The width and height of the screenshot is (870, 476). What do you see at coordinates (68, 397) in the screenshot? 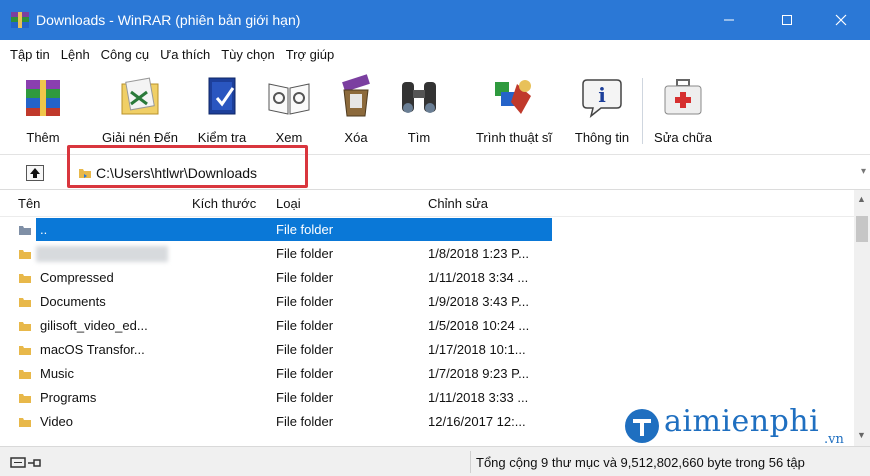
I see `file-name: Programs` at bounding box center [68, 397].